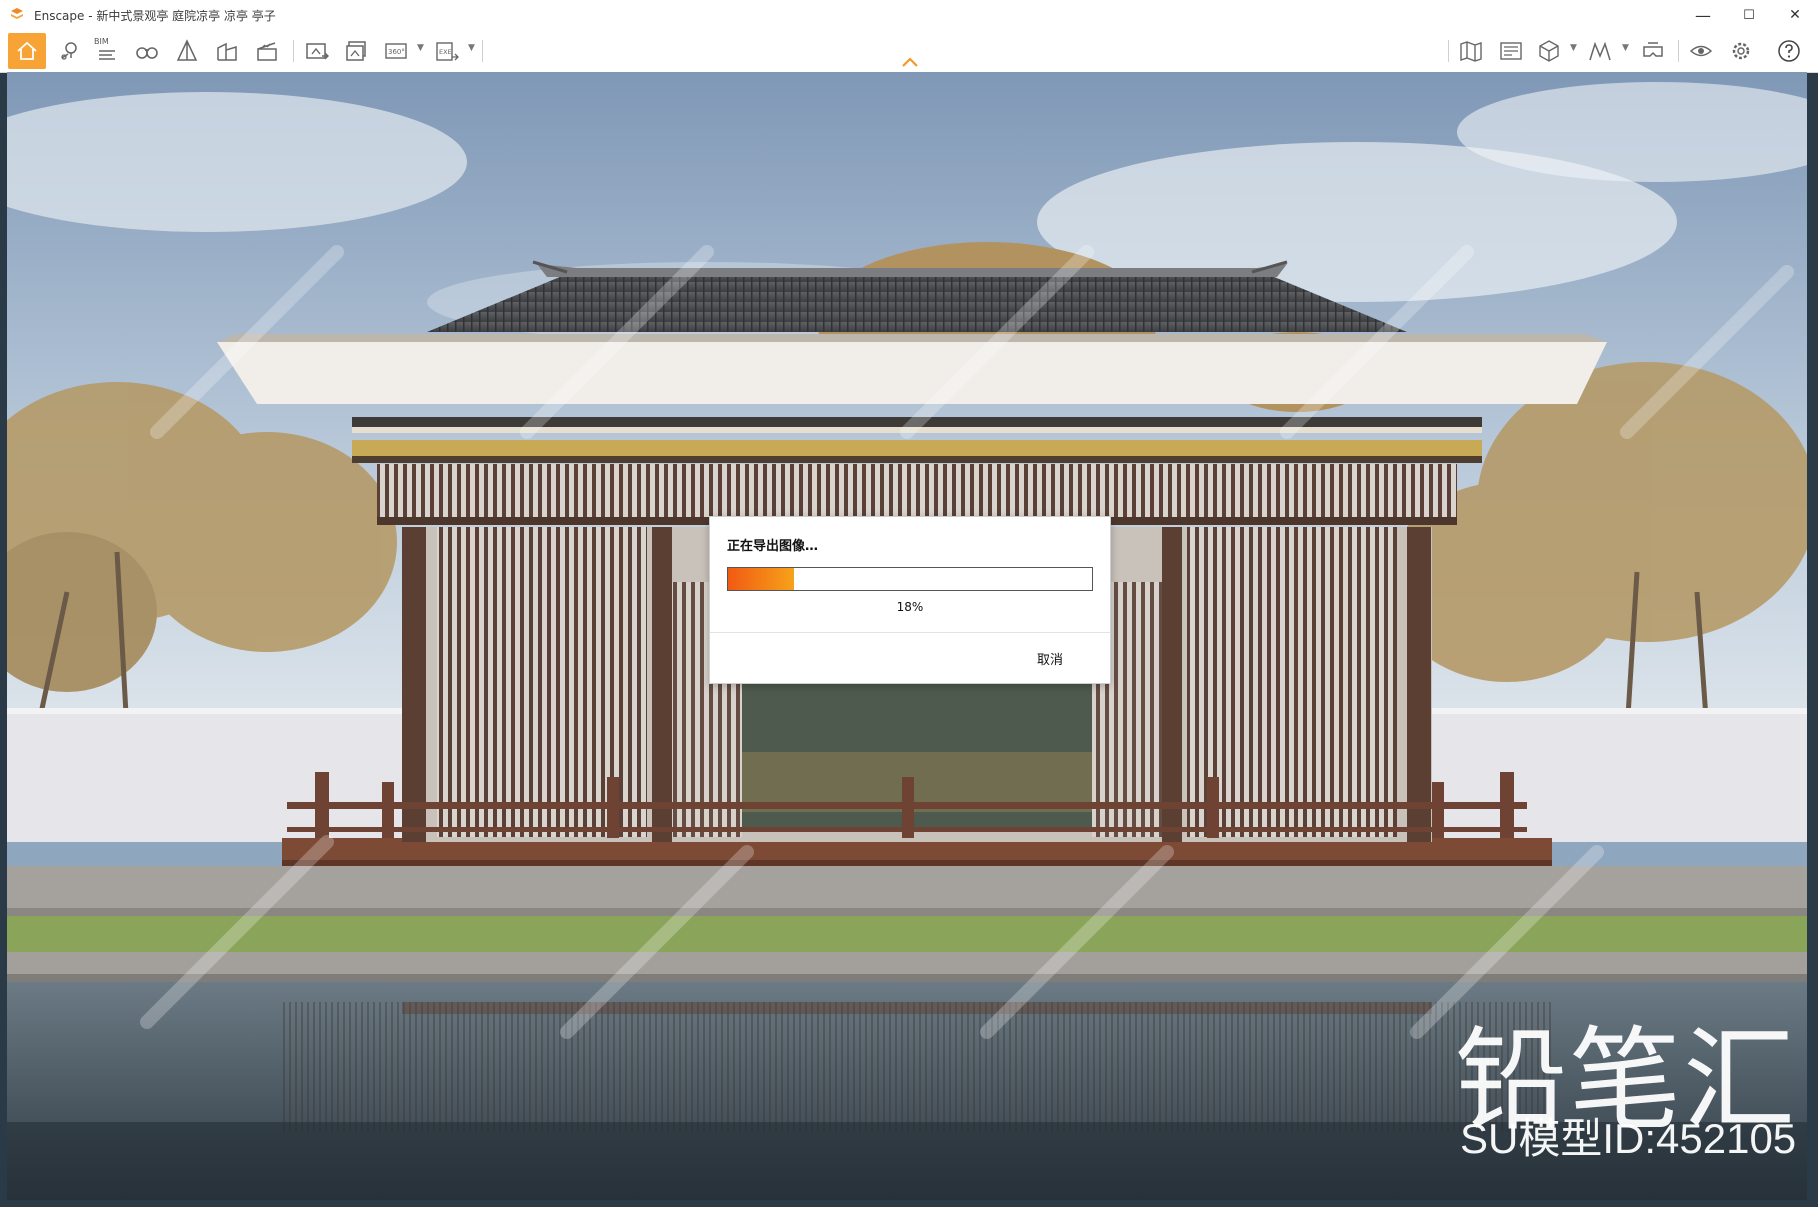 This screenshot has height=1207, width=1818. I want to click on clapperboard-icon, so click(267, 51).